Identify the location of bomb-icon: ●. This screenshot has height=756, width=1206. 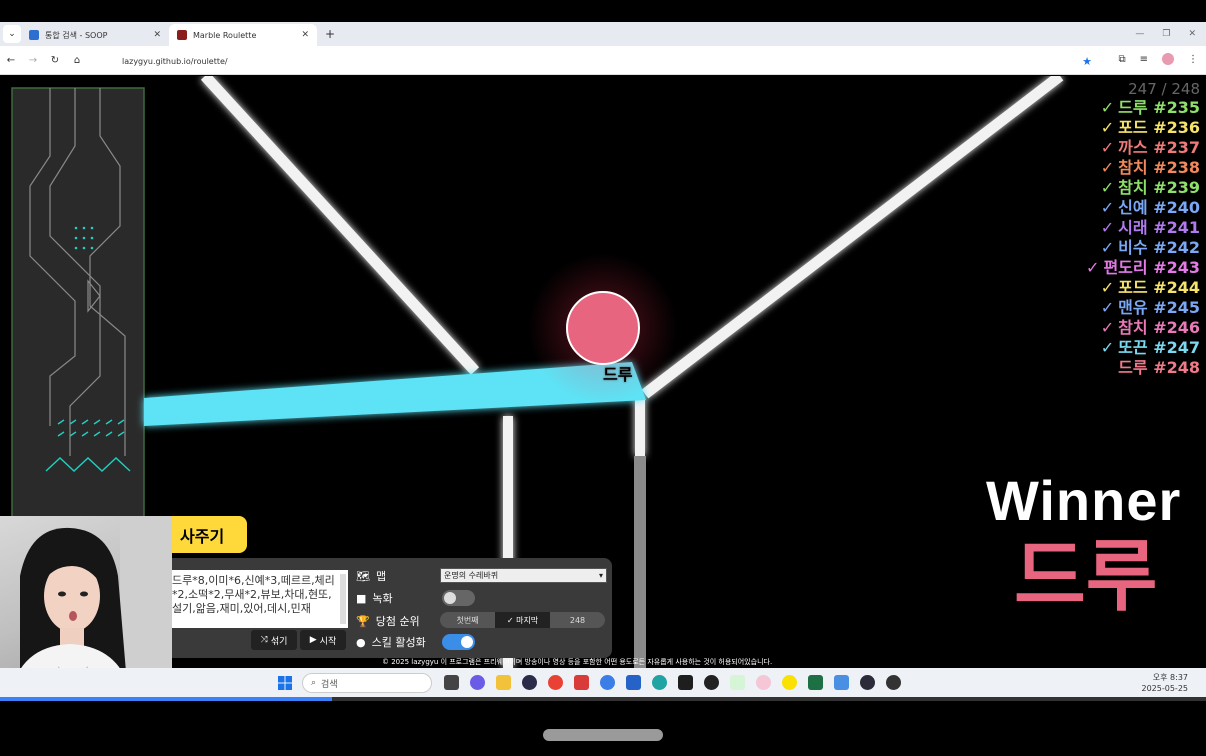
(361, 642).